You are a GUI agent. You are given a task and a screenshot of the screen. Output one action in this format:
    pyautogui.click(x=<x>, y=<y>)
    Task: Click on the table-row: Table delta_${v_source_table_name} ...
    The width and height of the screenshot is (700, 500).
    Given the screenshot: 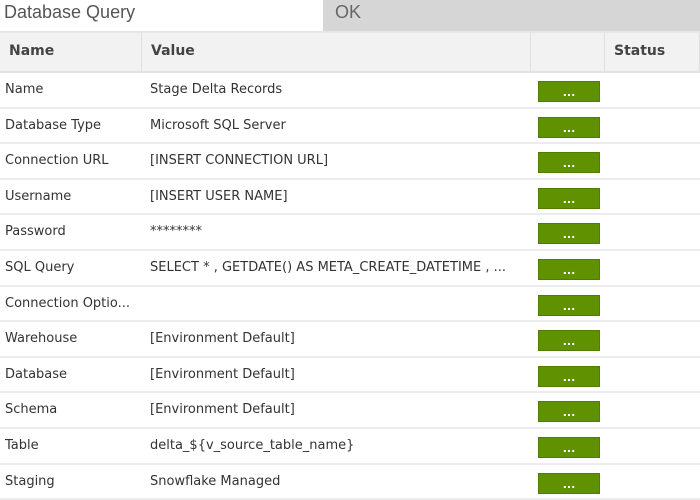 What is the action you would take?
    pyautogui.click(x=350, y=447)
    